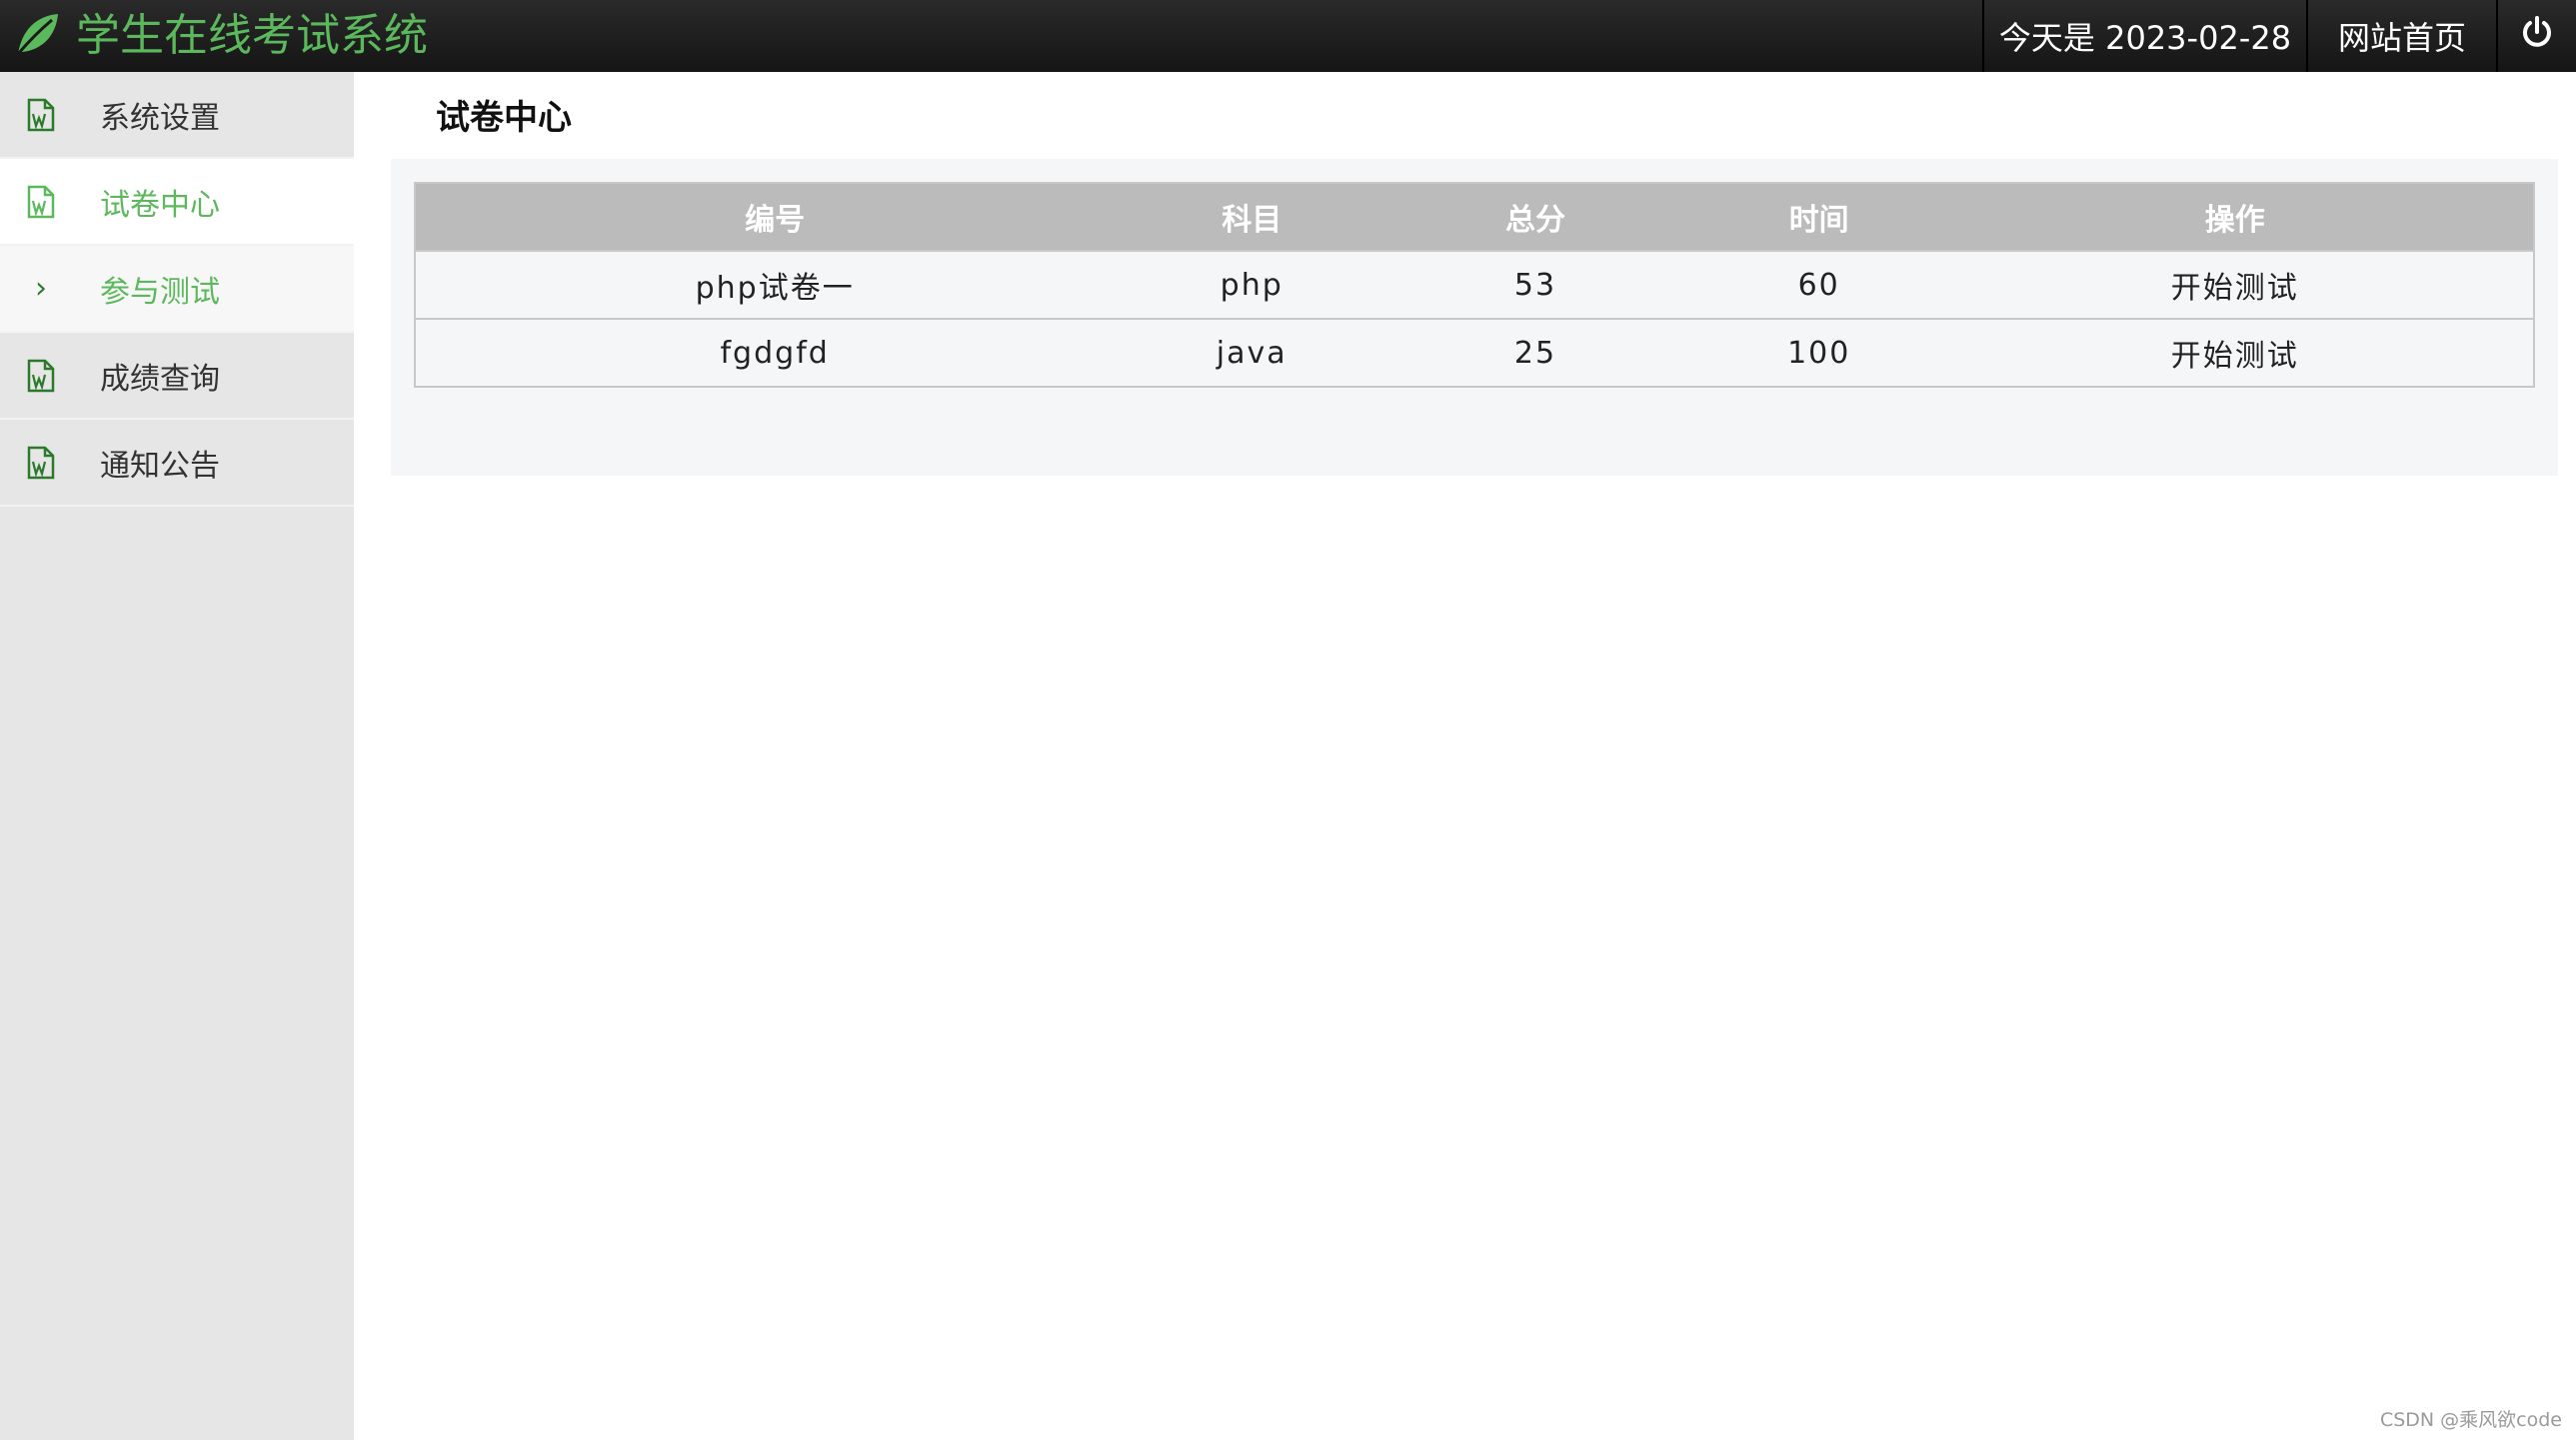 The image size is (2576, 1440). Describe the element at coordinates (160, 118) in the screenshot. I see `sidebar-item-label: 系统设置` at that location.